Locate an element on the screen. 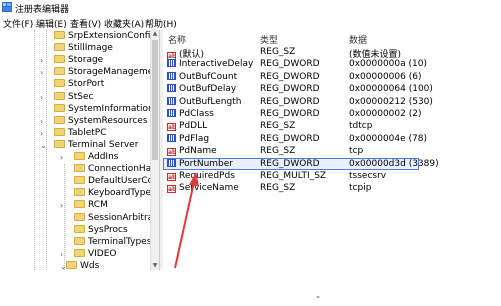 This screenshot has height=306, width=501. value-row: ab PdName REG_SZ tcp is located at coordinates (332, 152).